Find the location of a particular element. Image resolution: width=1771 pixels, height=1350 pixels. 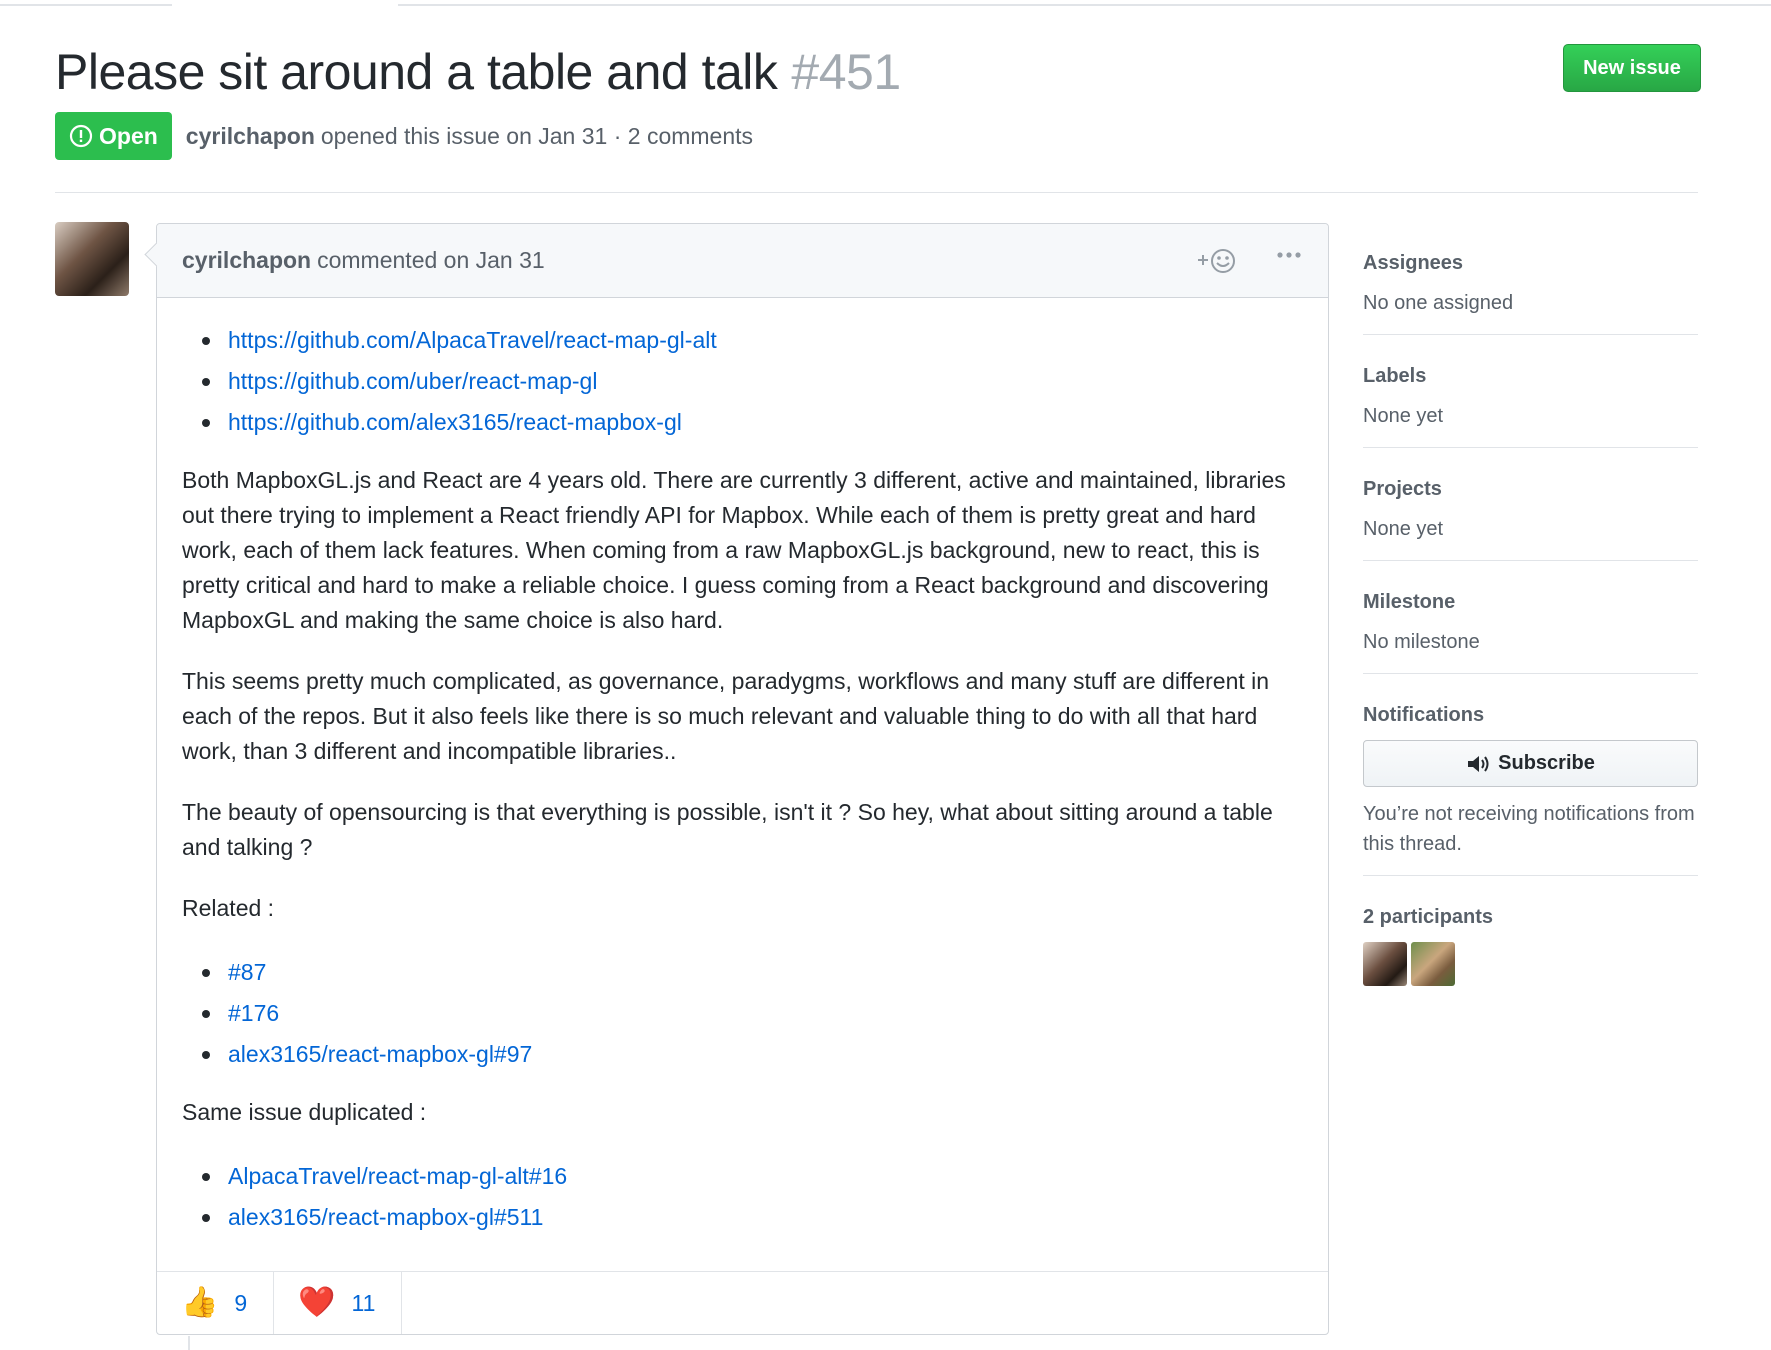

issue-author-link: cyrilchapon is located at coordinates (250, 136).